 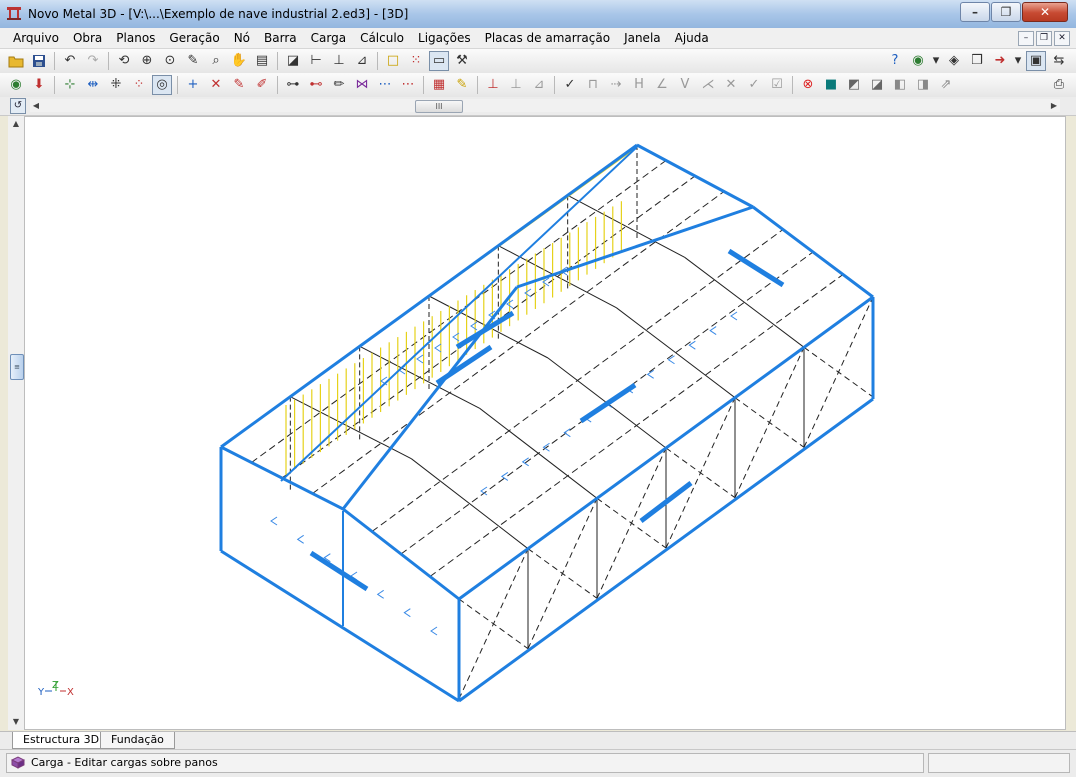 I want to click on open-folder-icon, so click(x=16, y=61).